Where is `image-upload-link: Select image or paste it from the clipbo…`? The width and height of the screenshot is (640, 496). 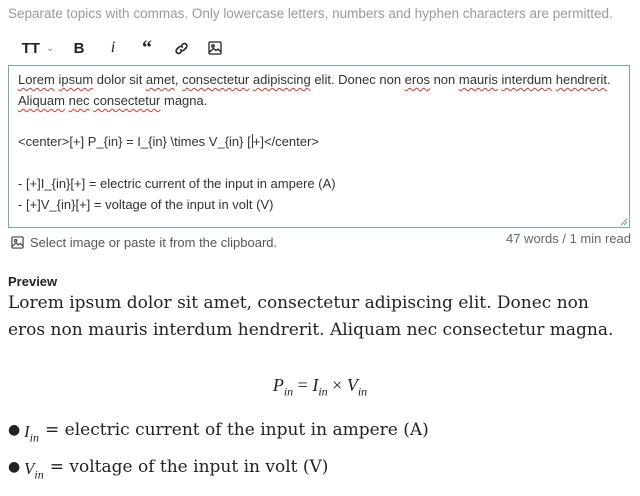 image-upload-link: Select image or paste it from the clipbo… is located at coordinates (144, 242).